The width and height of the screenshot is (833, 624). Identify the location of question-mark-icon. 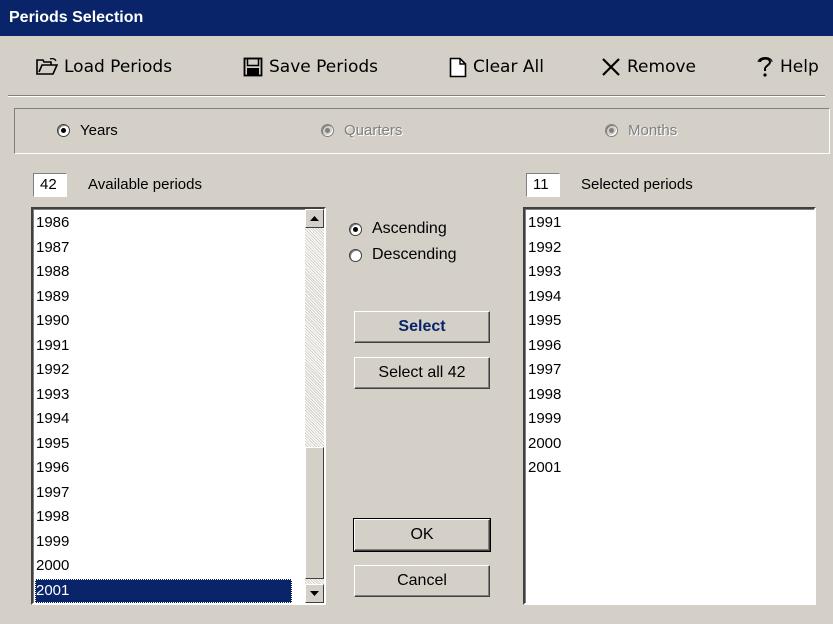
(765, 67).